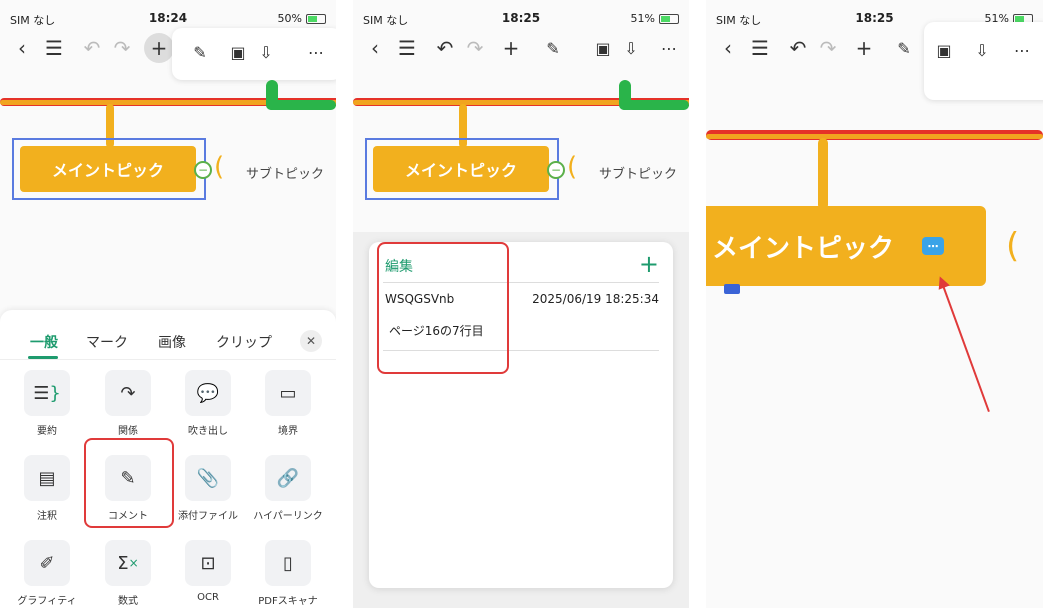  Describe the element at coordinates (803, 248) in the screenshot. I see `main-topic-label: メイントピック` at that location.